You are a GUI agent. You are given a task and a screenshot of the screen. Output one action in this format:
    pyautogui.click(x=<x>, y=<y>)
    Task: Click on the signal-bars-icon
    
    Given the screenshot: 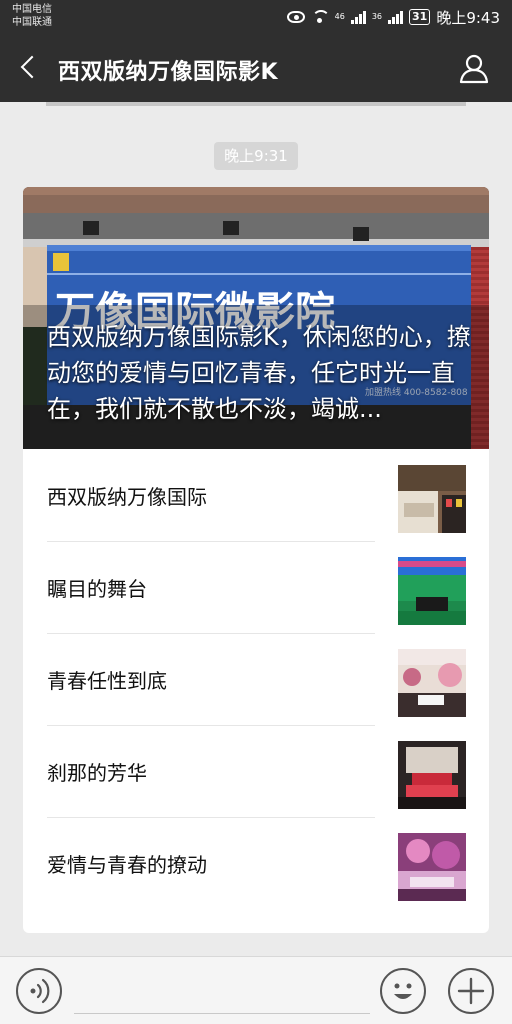 What is the action you would take?
    pyautogui.click(x=358, y=17)
    